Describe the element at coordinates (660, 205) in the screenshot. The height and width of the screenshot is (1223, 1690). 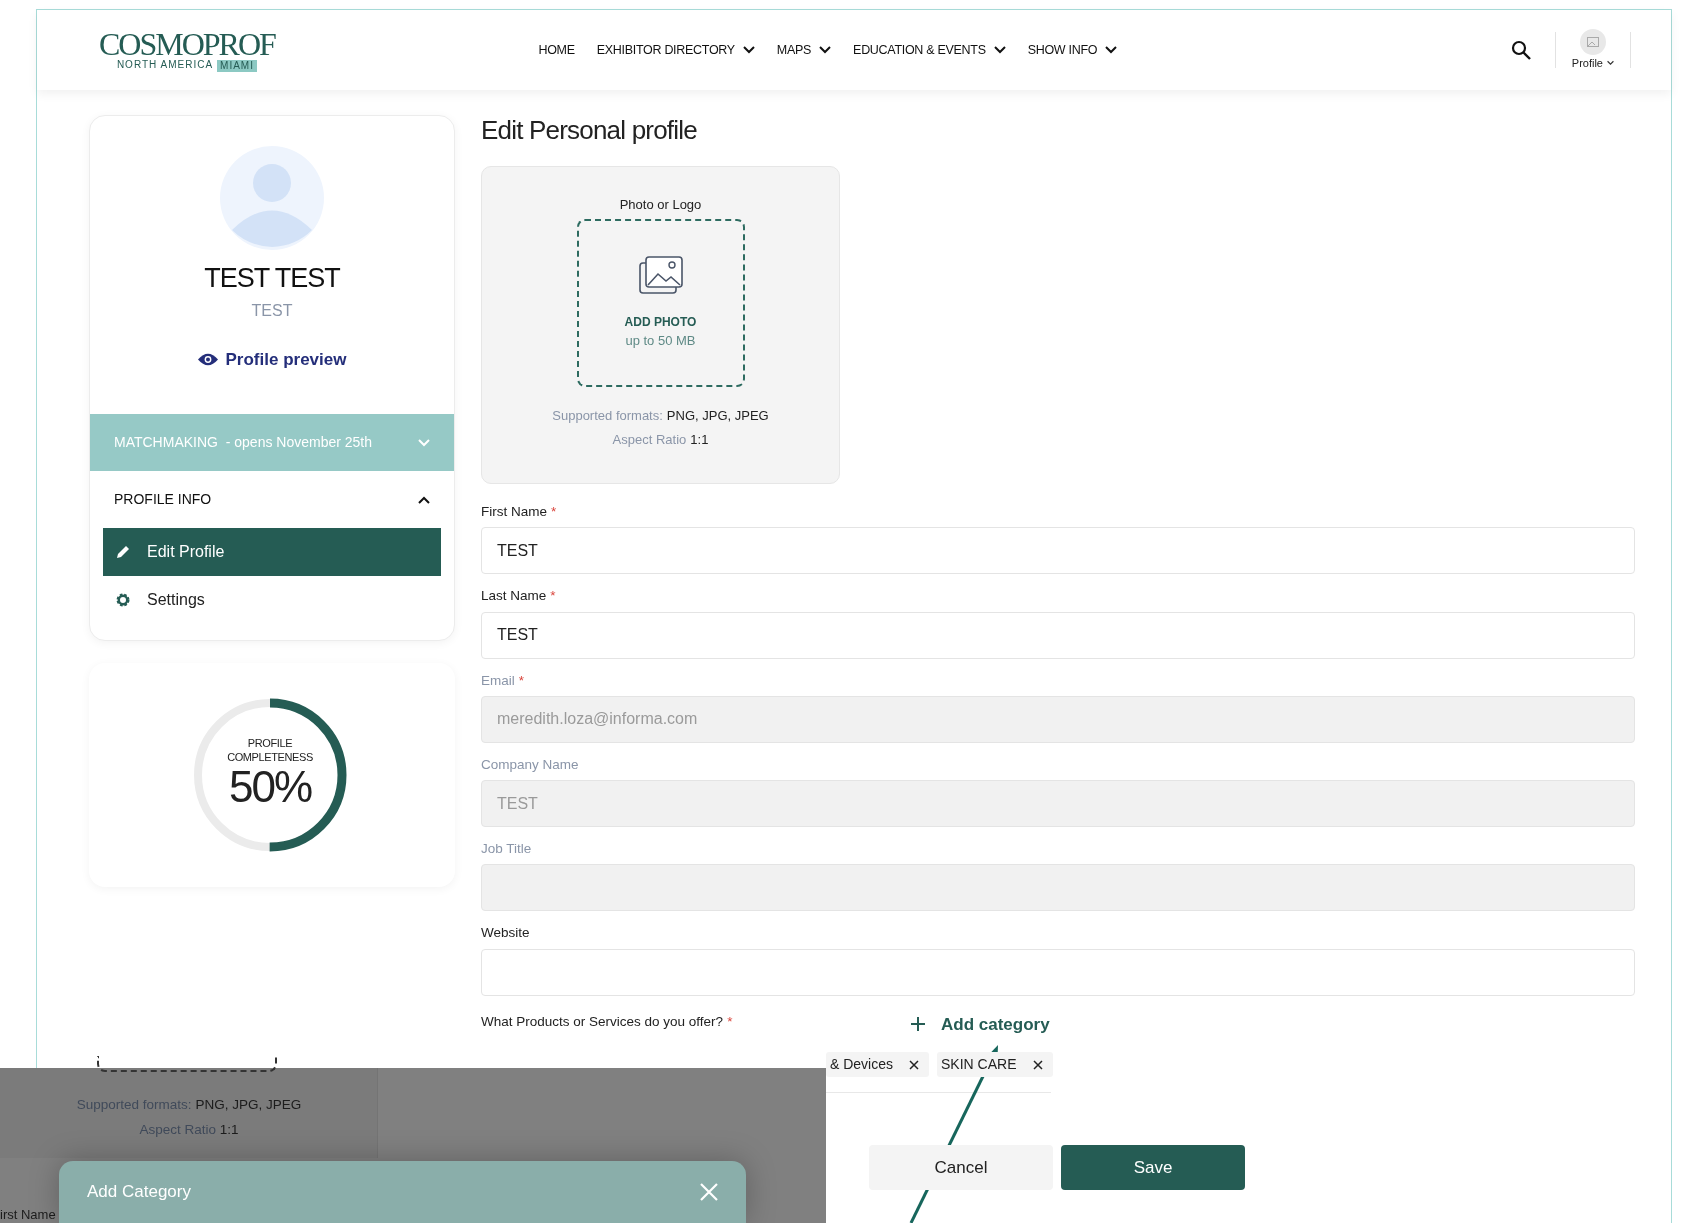
I see `upload-label: Photo or Logo` at that location.